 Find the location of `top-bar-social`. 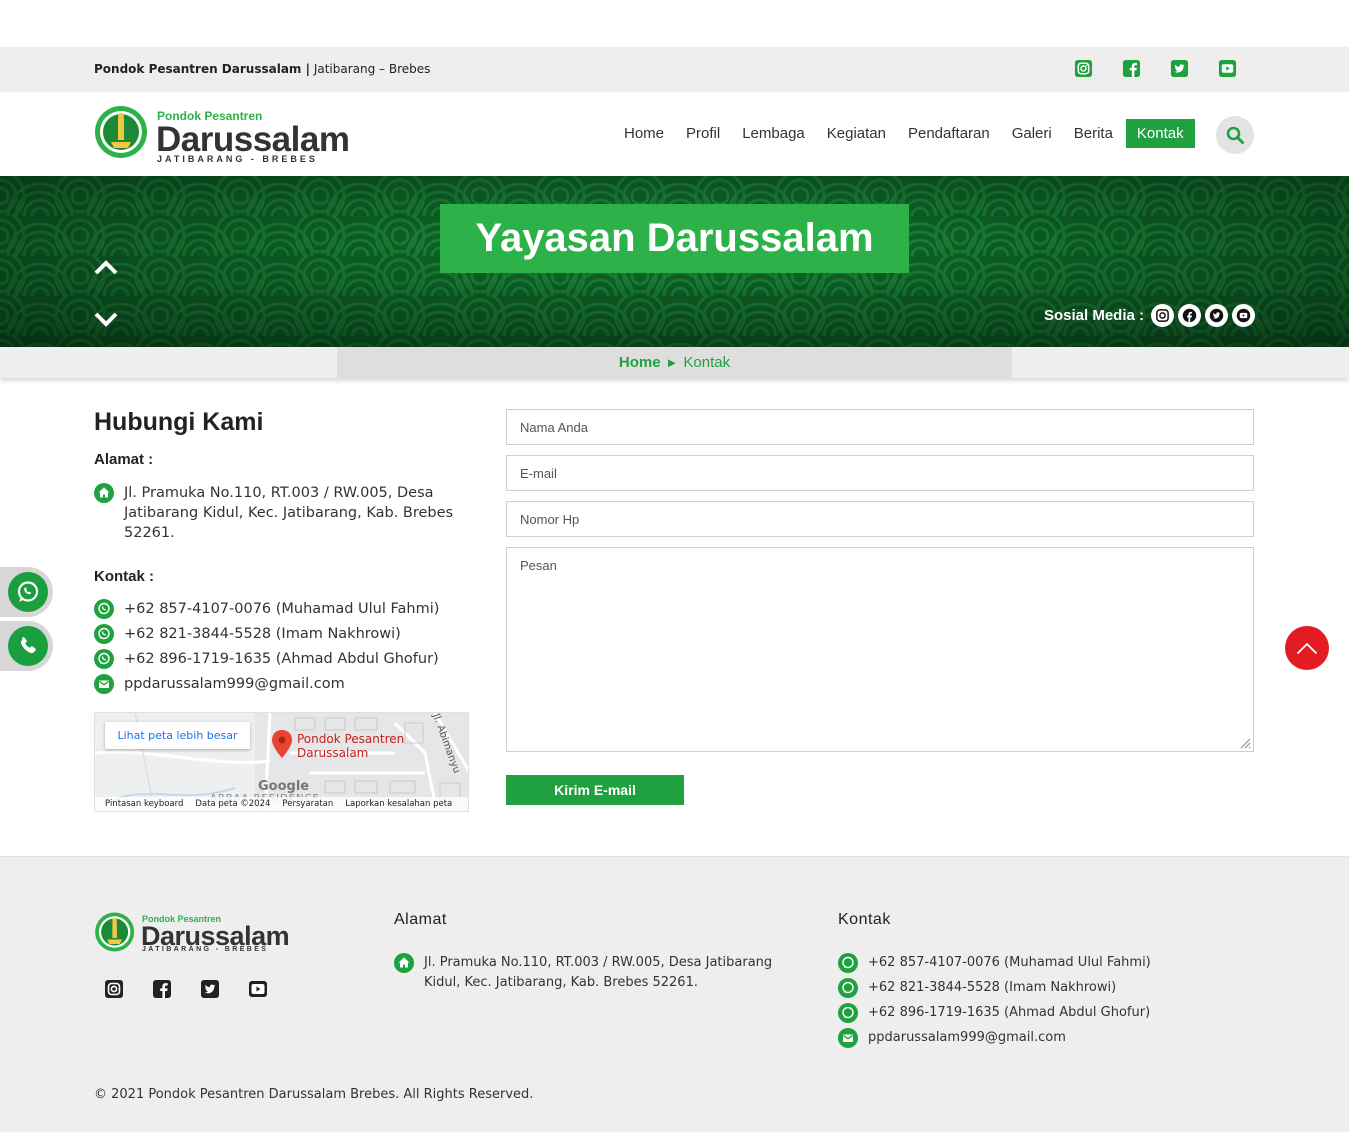

top-bar-social is located at coordinates (1155, 68).